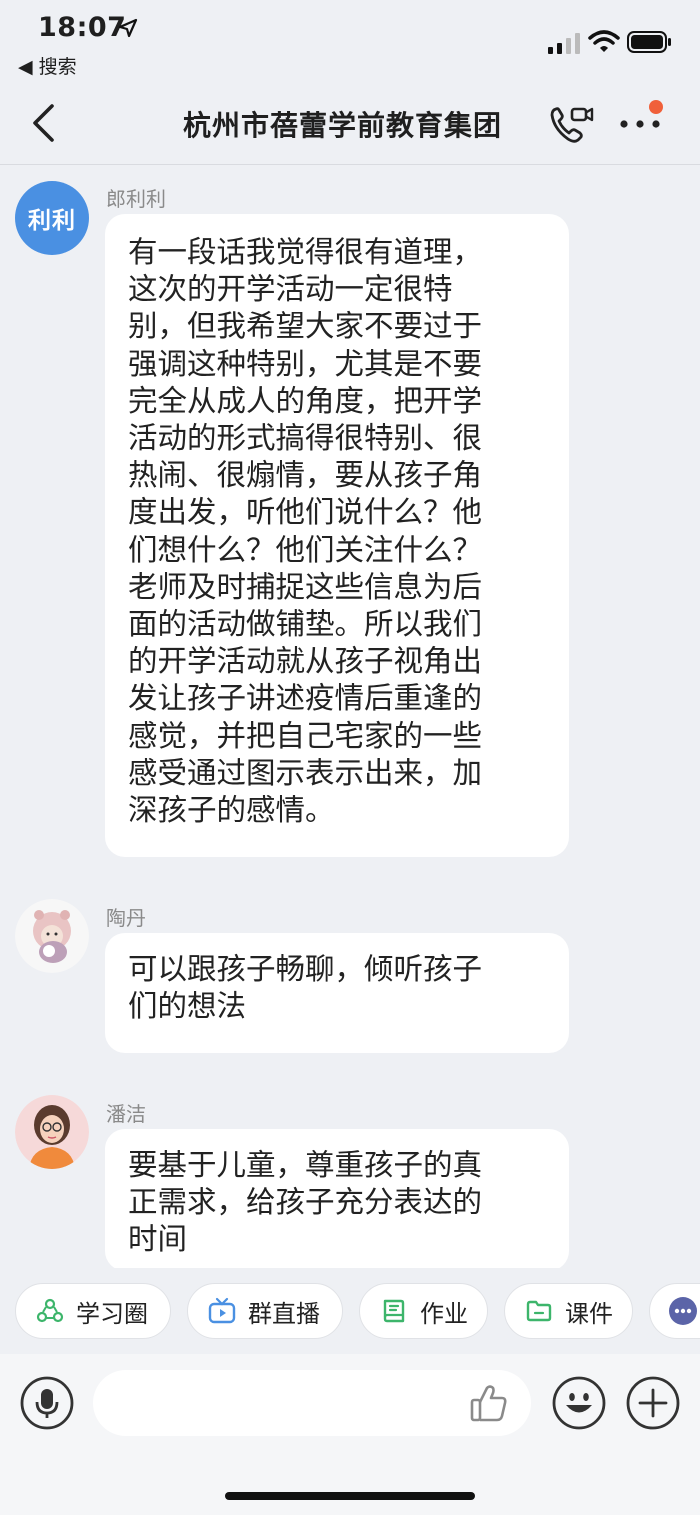  I want to click on message-line: 度出发，听他们说什么？他, so click(305, 512).